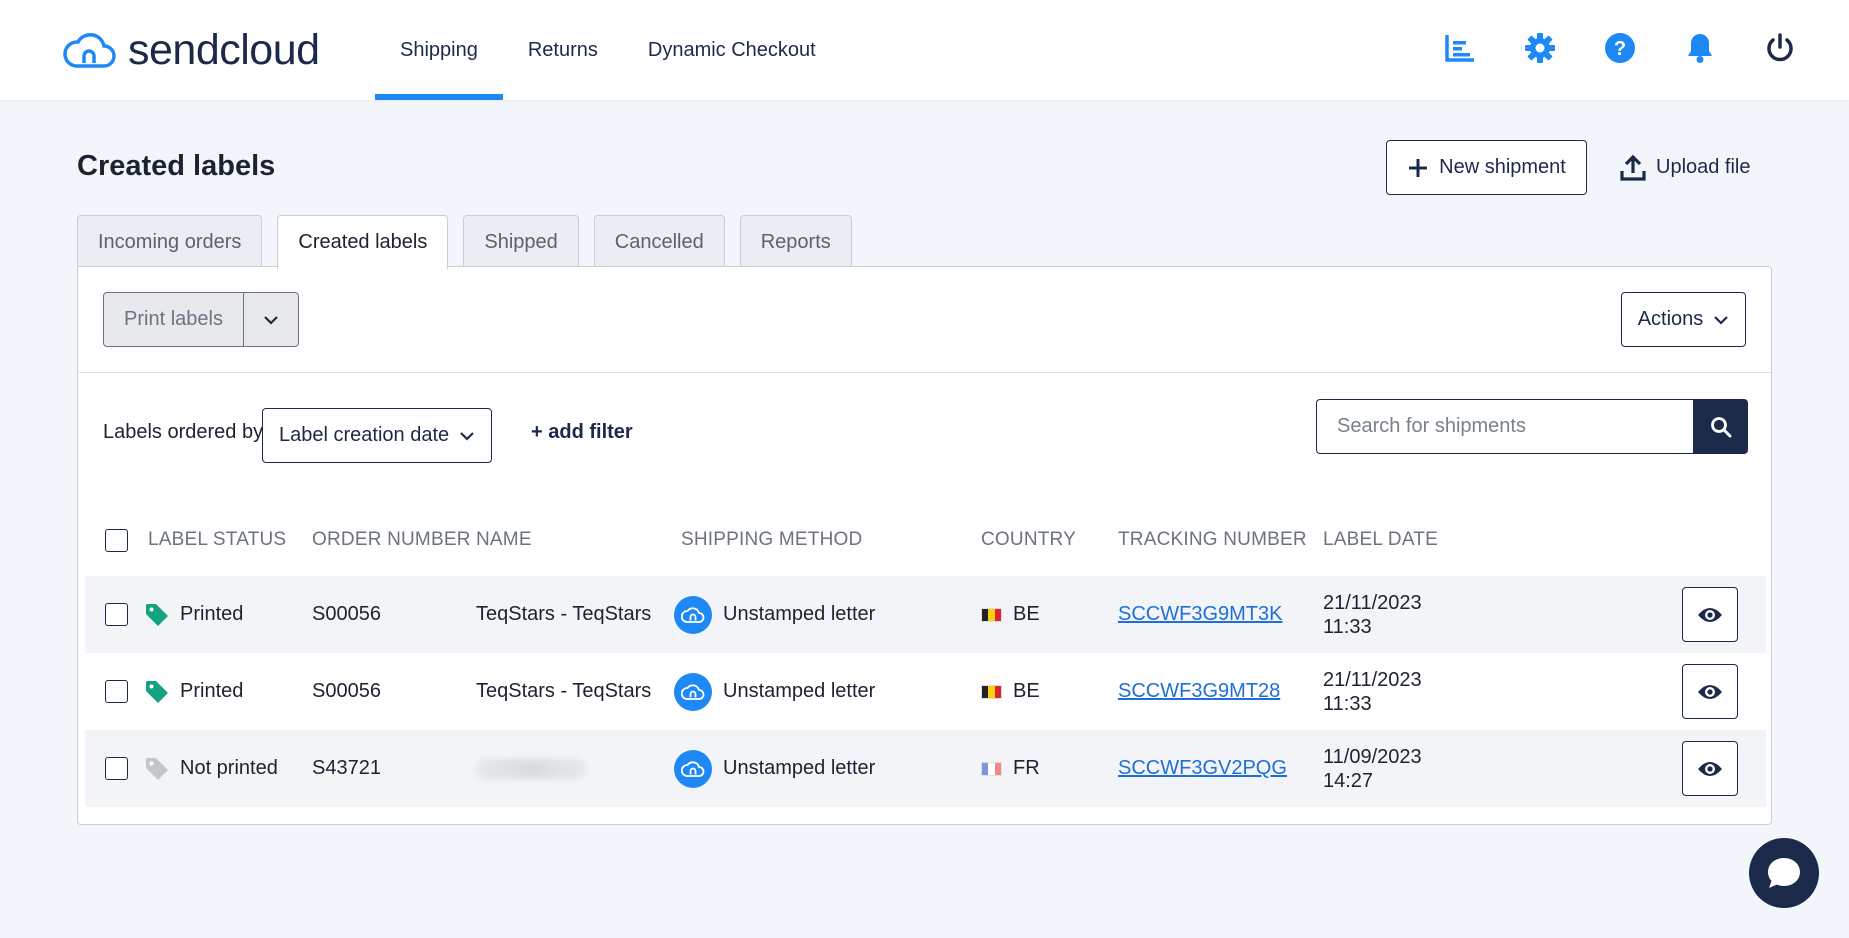 This screenshot has height=938, width=1849. What do you see at coordinates (224, 50) in the screenshot?
I see `brand-name: sendcloud` at bounding box center [224, 50].